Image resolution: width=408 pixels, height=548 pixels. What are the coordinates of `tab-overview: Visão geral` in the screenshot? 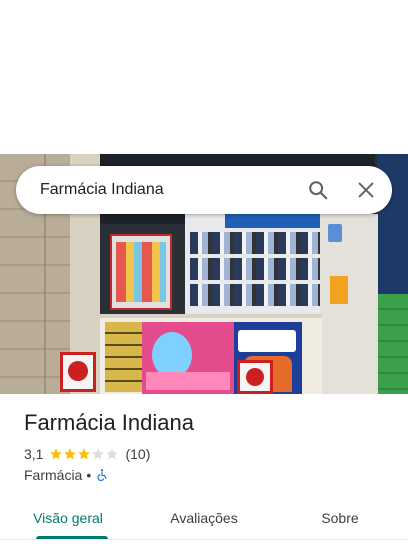 It's located at (68, 518).